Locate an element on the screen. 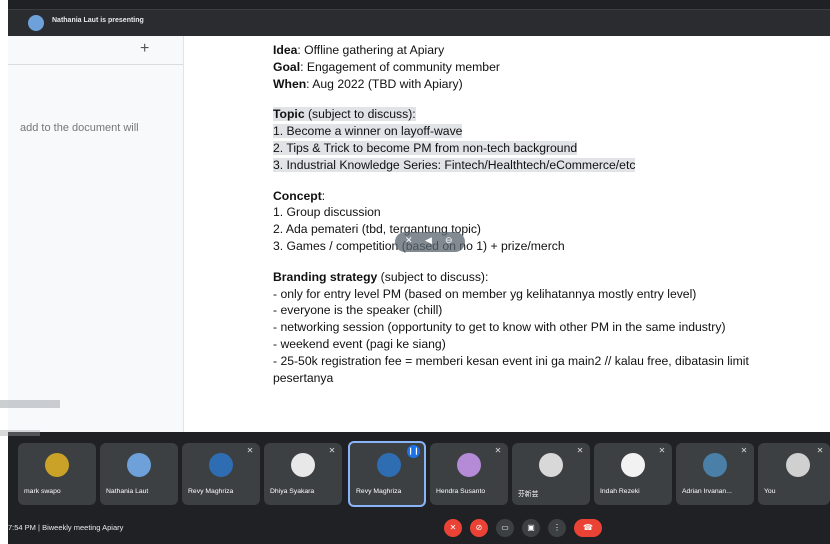 The height and width of the screenshot is (544, 830). participant-tile: ✕ Revy Maghriza is located at coordinates (221, 474).